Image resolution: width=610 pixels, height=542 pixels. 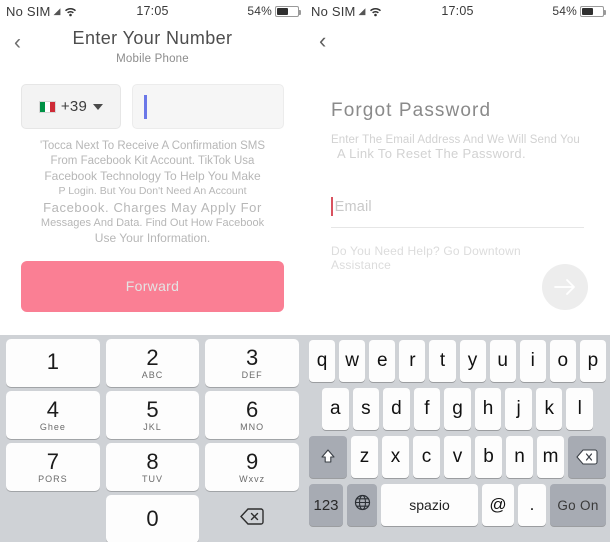 I want to click on country-code-selector: +39, so click(x=71, y=106).